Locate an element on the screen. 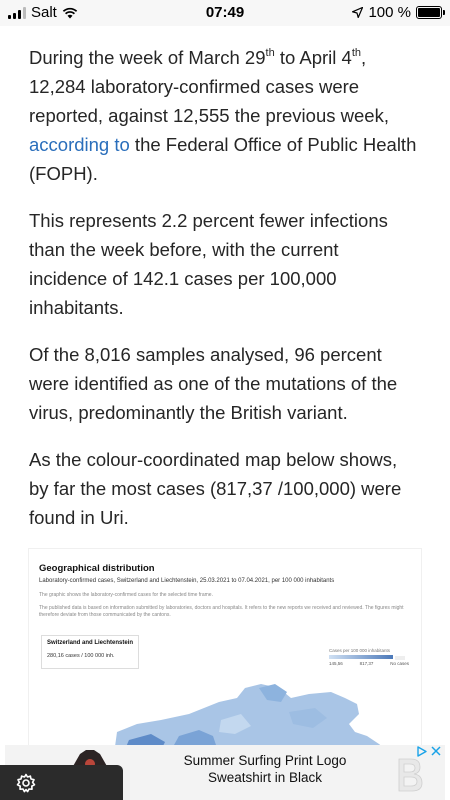 This screenshot has height=800, width=450. card-value: 280,16 cases / 100 000 inh. is located at coordinates (81, 656).